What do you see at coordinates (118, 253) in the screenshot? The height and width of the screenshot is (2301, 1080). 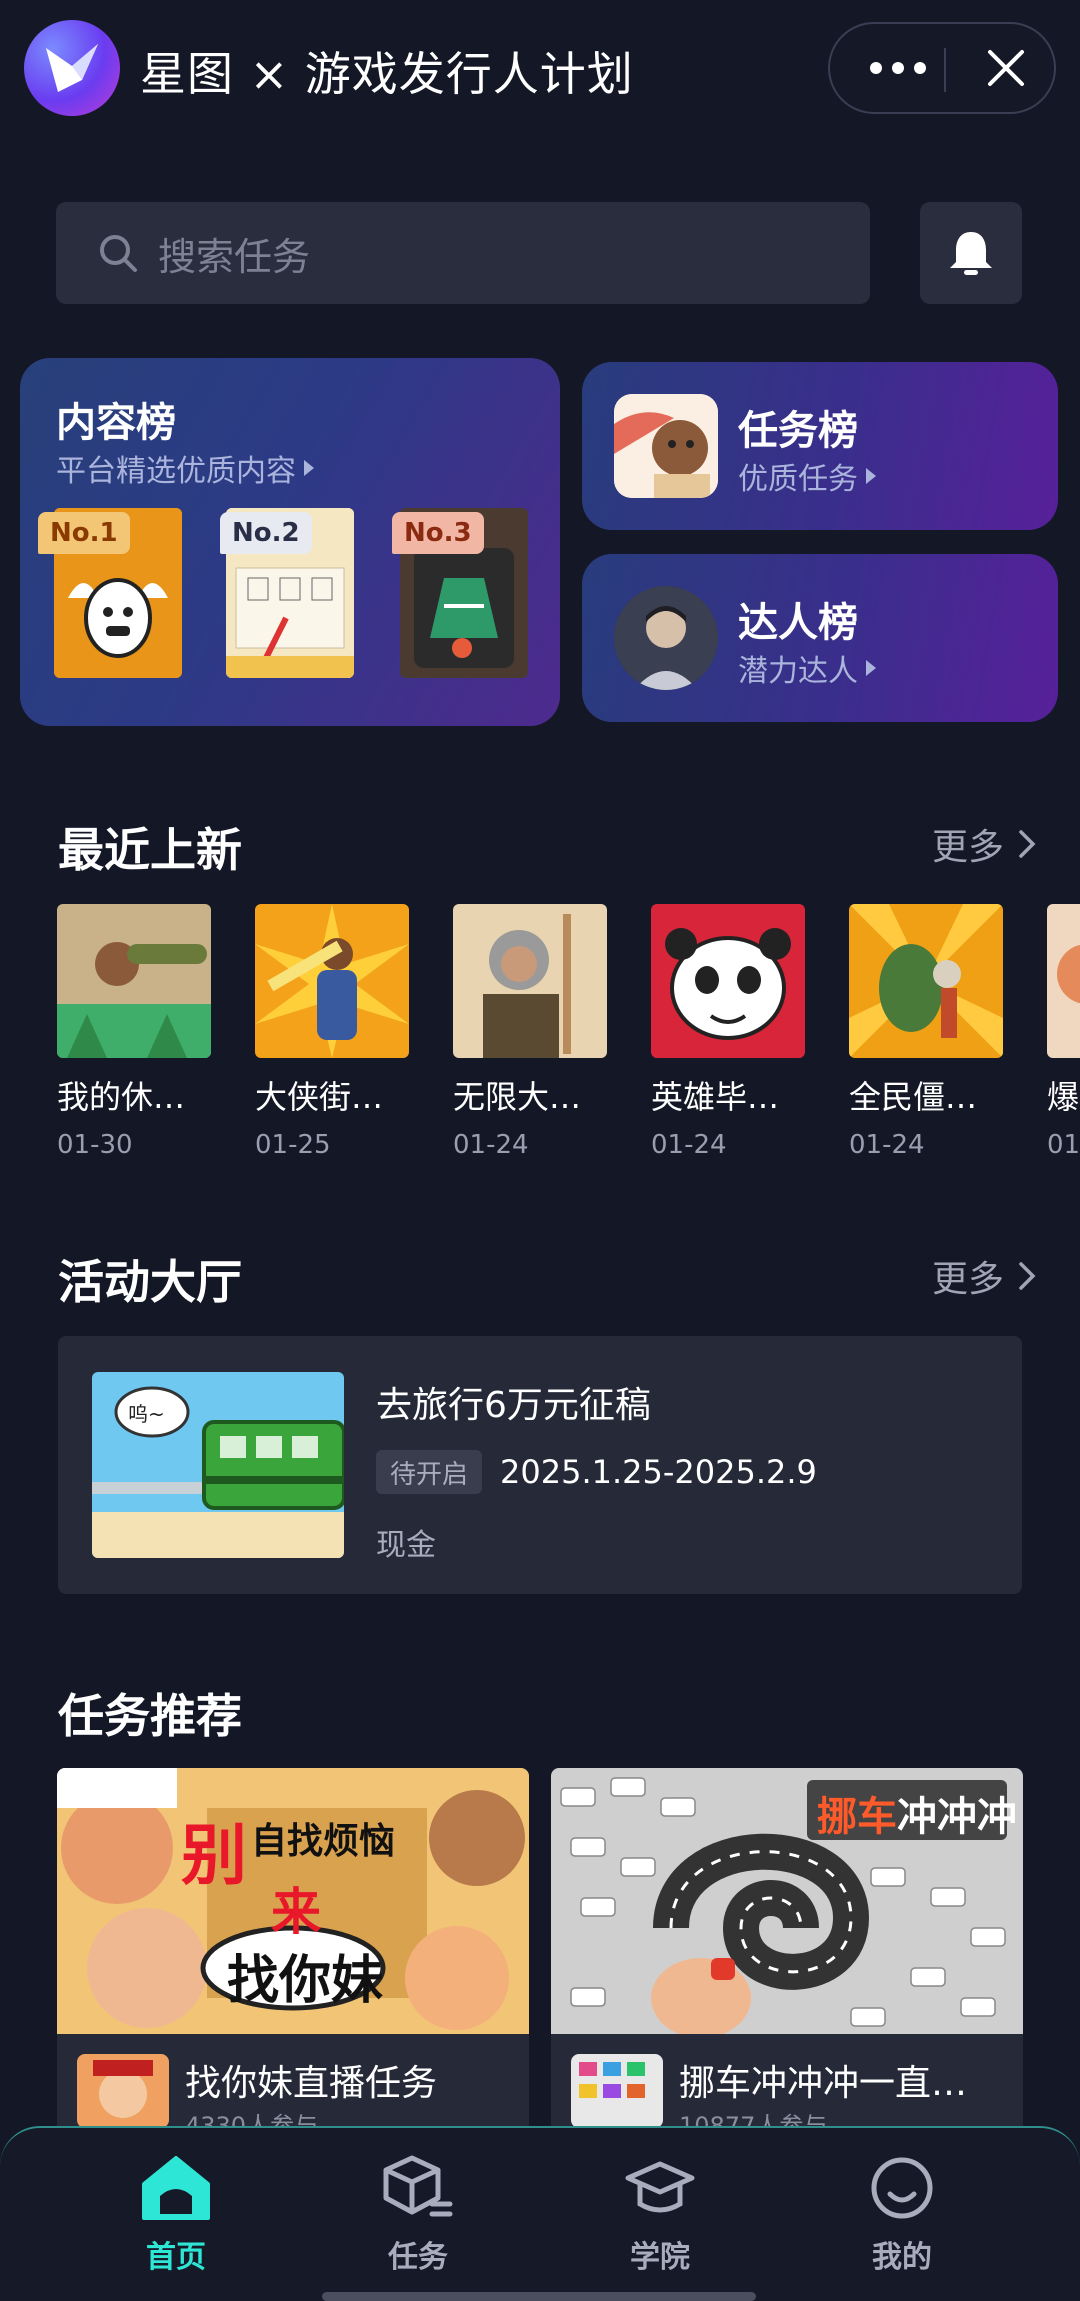 I see `search-icon` at bounding box center [118, 253].